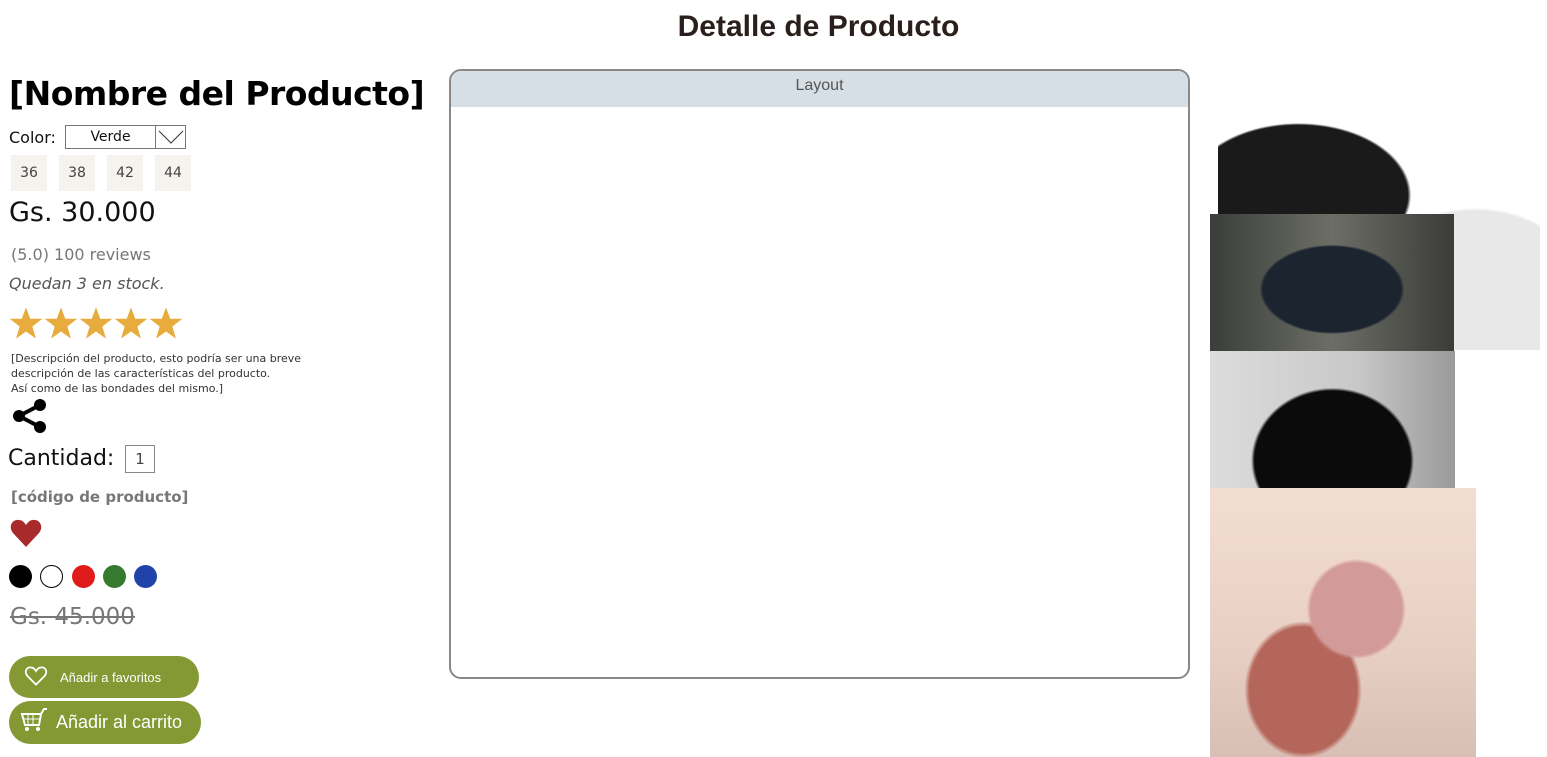  Describe the element at coordinates (119, 722) in the screenshot. I see `add-to-cart-label: Añadir al carrito` at that location.